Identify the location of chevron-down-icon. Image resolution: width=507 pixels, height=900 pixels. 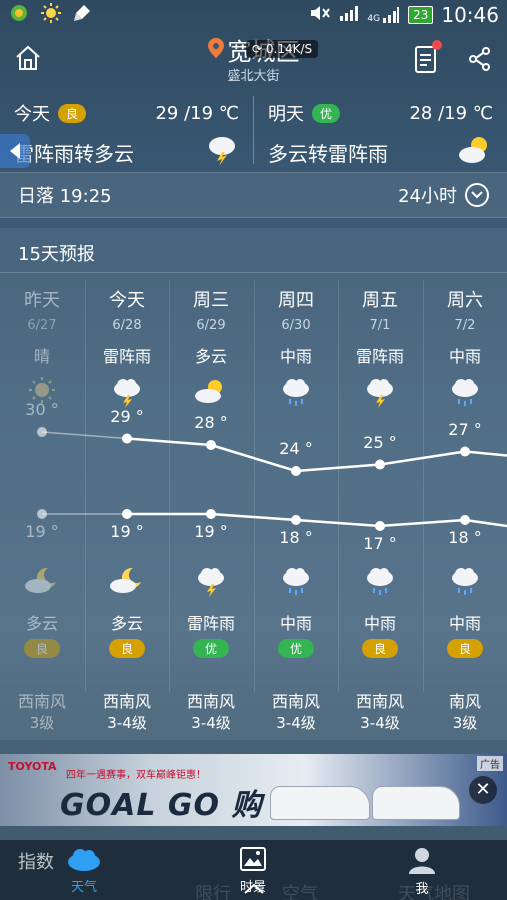
(477, 195).